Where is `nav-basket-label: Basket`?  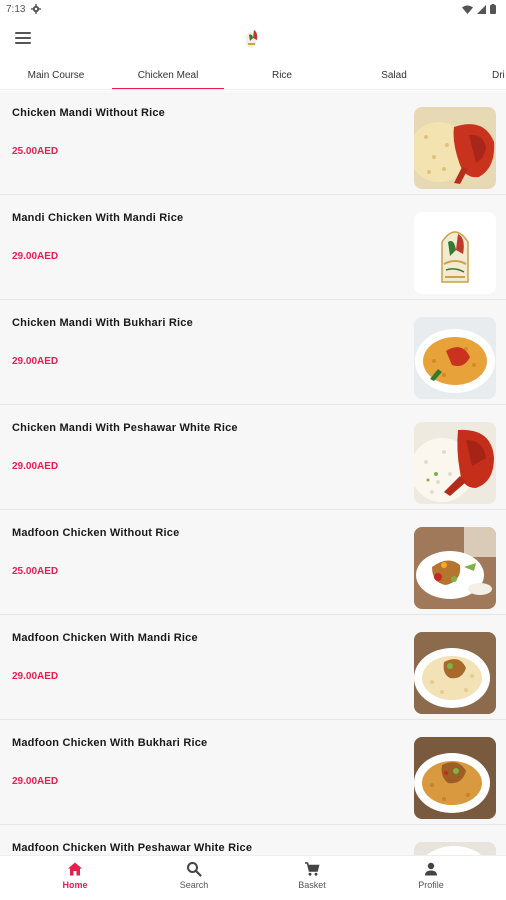
nav-basket-label: Basket is located at coordinates (312, 885).